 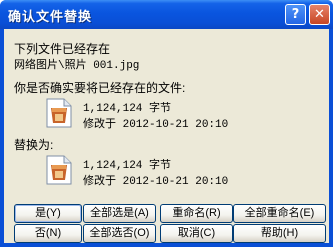 I want to click on no-to-all-button: 全部选否(O), so click(x=119, y=233).